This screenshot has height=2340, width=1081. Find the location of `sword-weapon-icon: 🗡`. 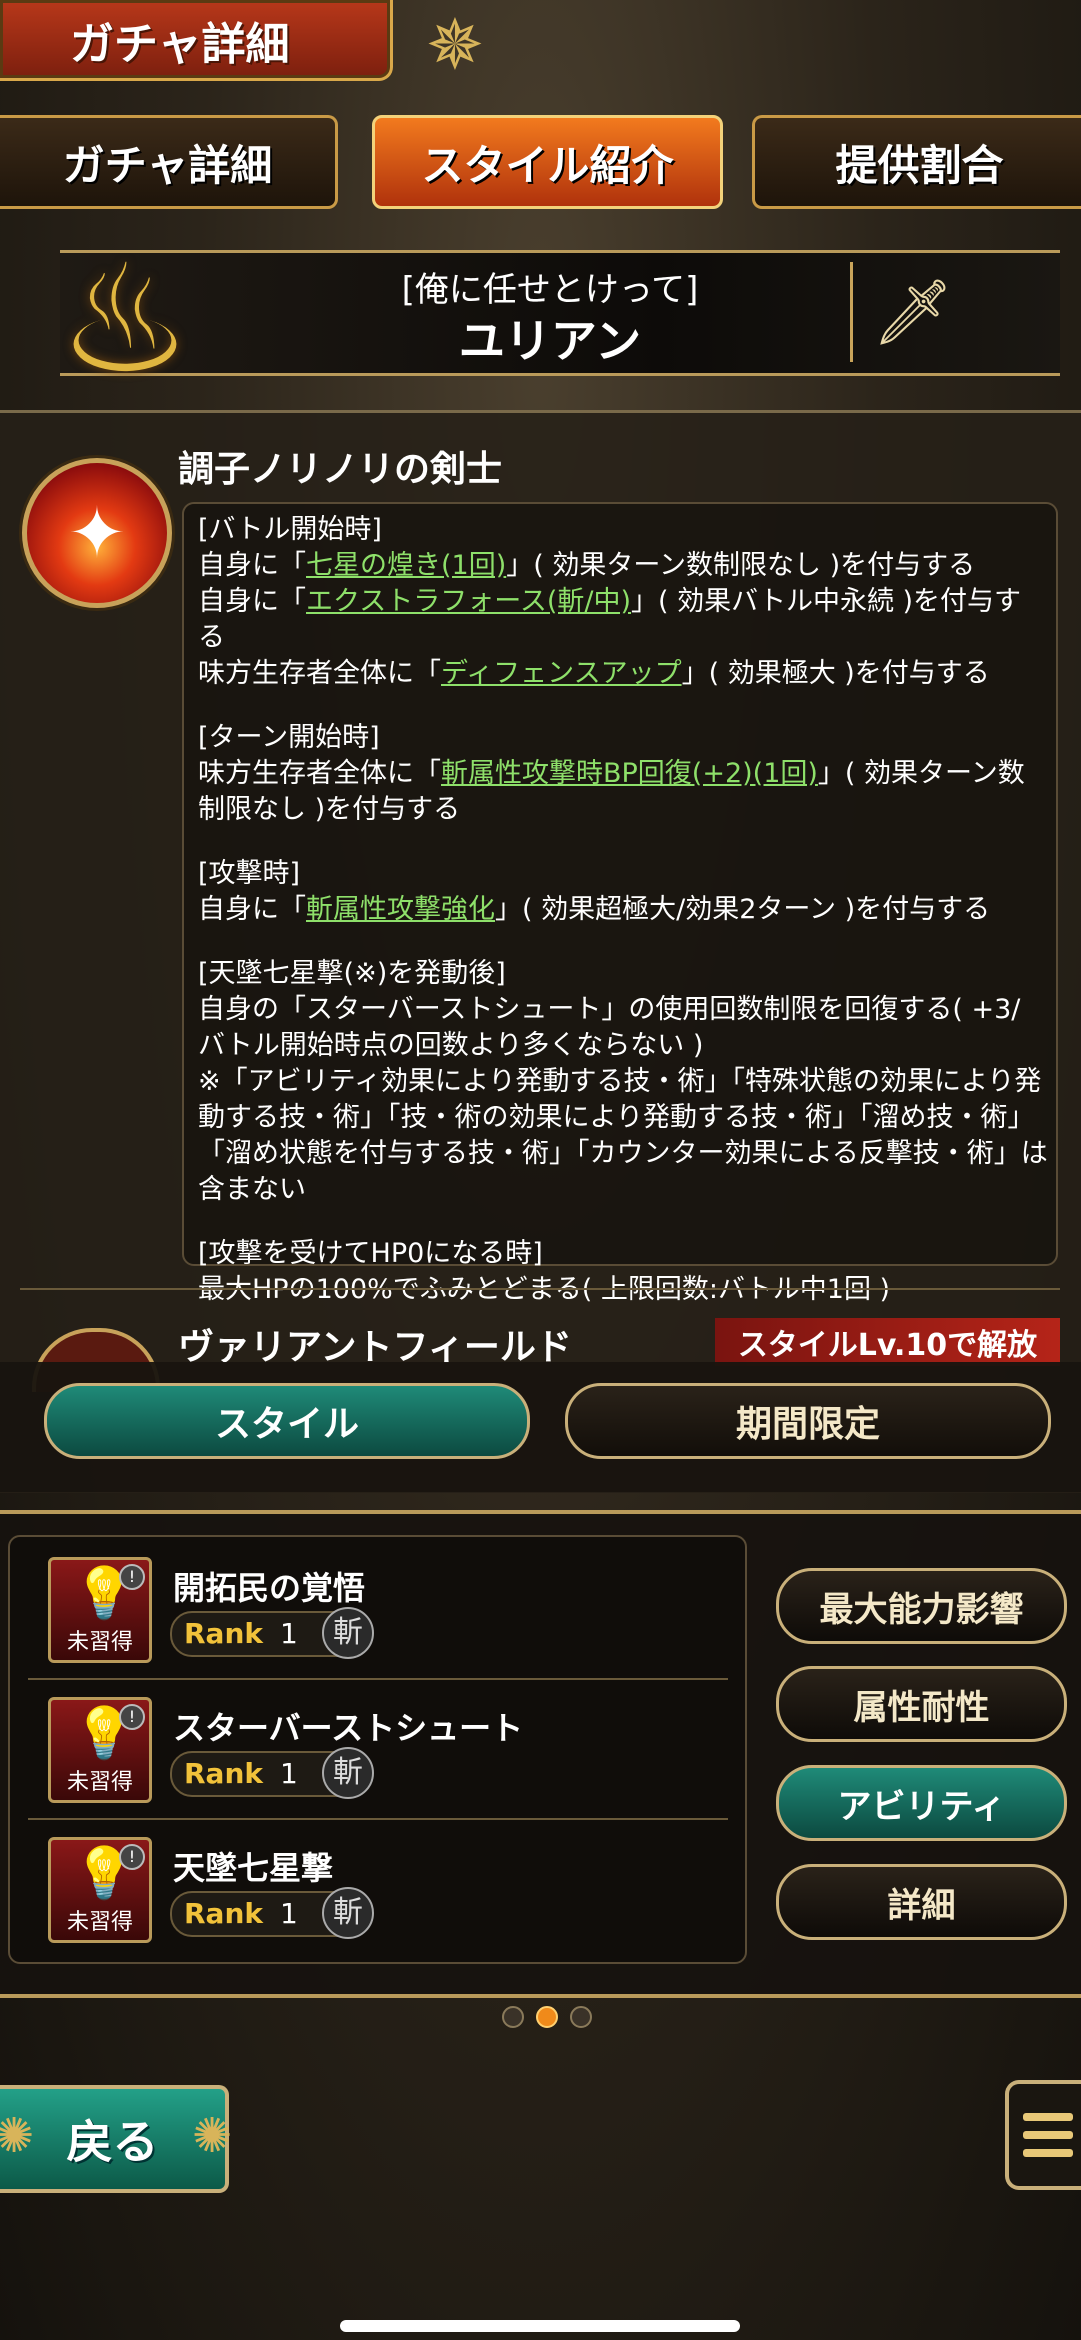

sword-weapon-icon: 🗡 is located at coordinates (911, 312).